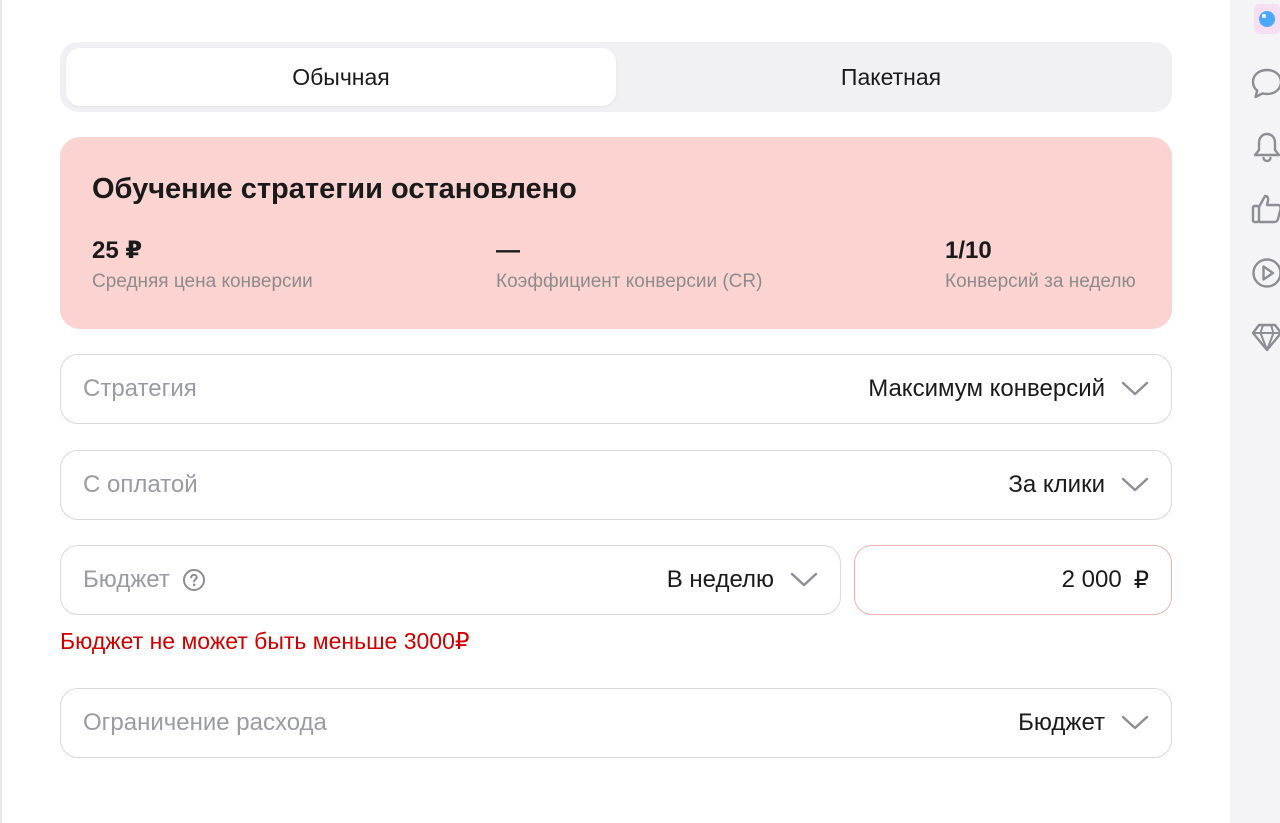 The height and width of the screenshot is (823, 1280). I want to click on limit-value: Бюджет, so click(1061, 722).